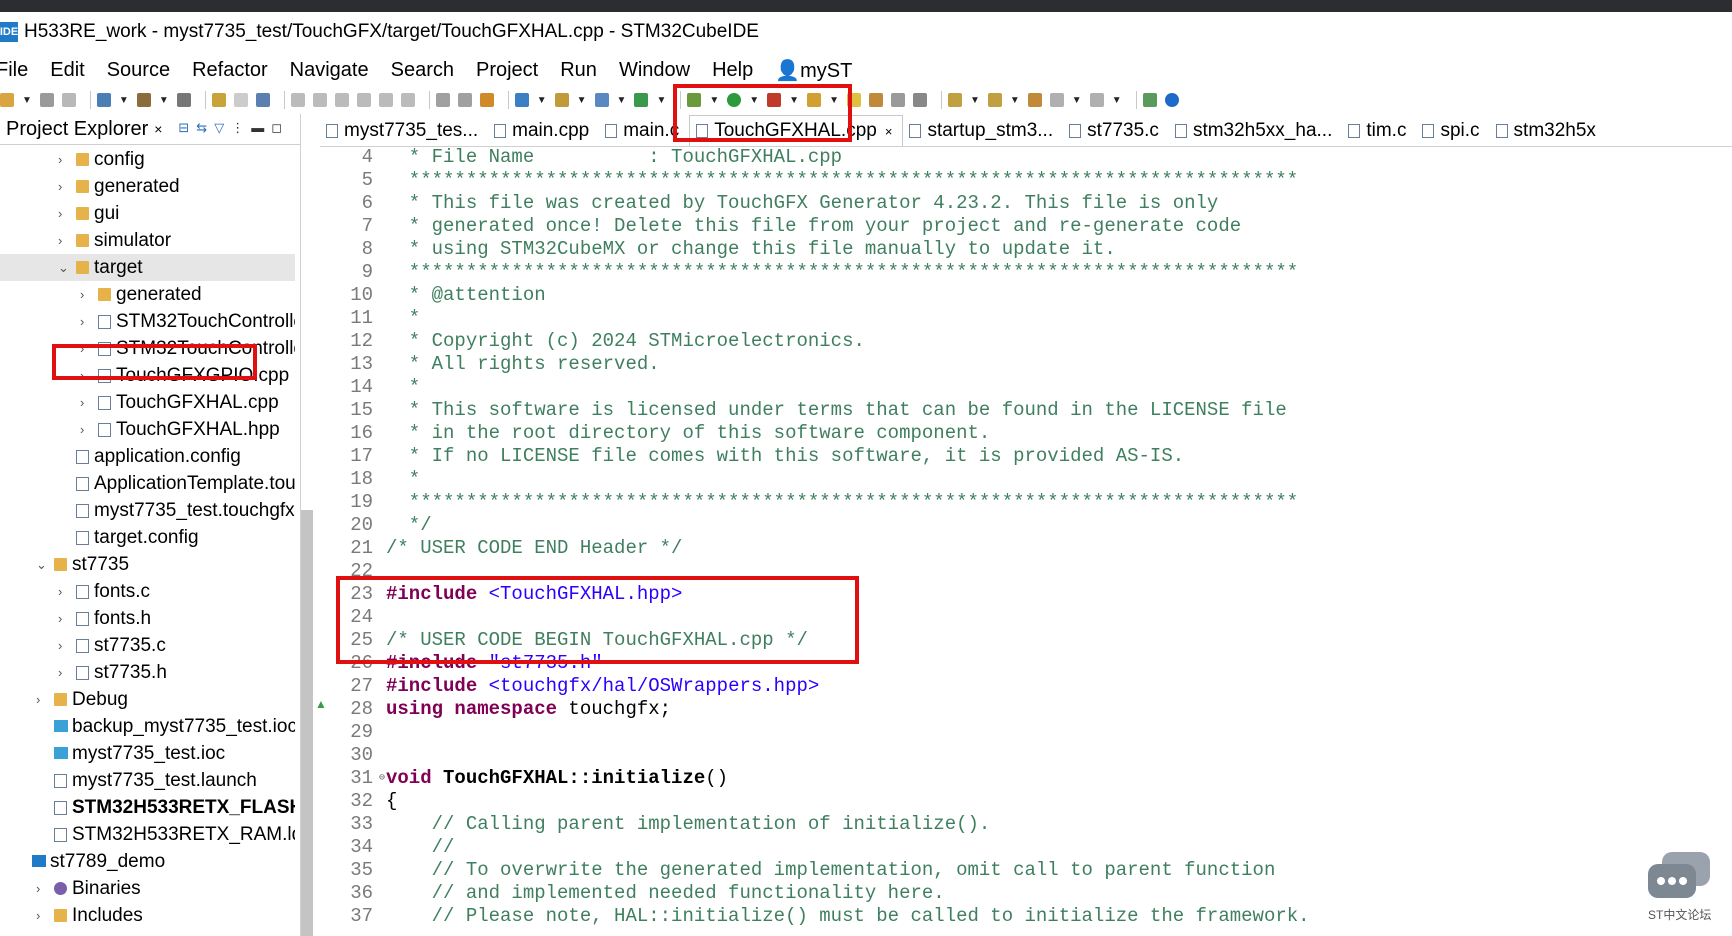 Image resolution: width=1732 pixels, height=936 pixels. Describe the element at coordinates (147, 510) in the screenshot. I see `tree-item: myst7735_test.touchgfx` at that location.